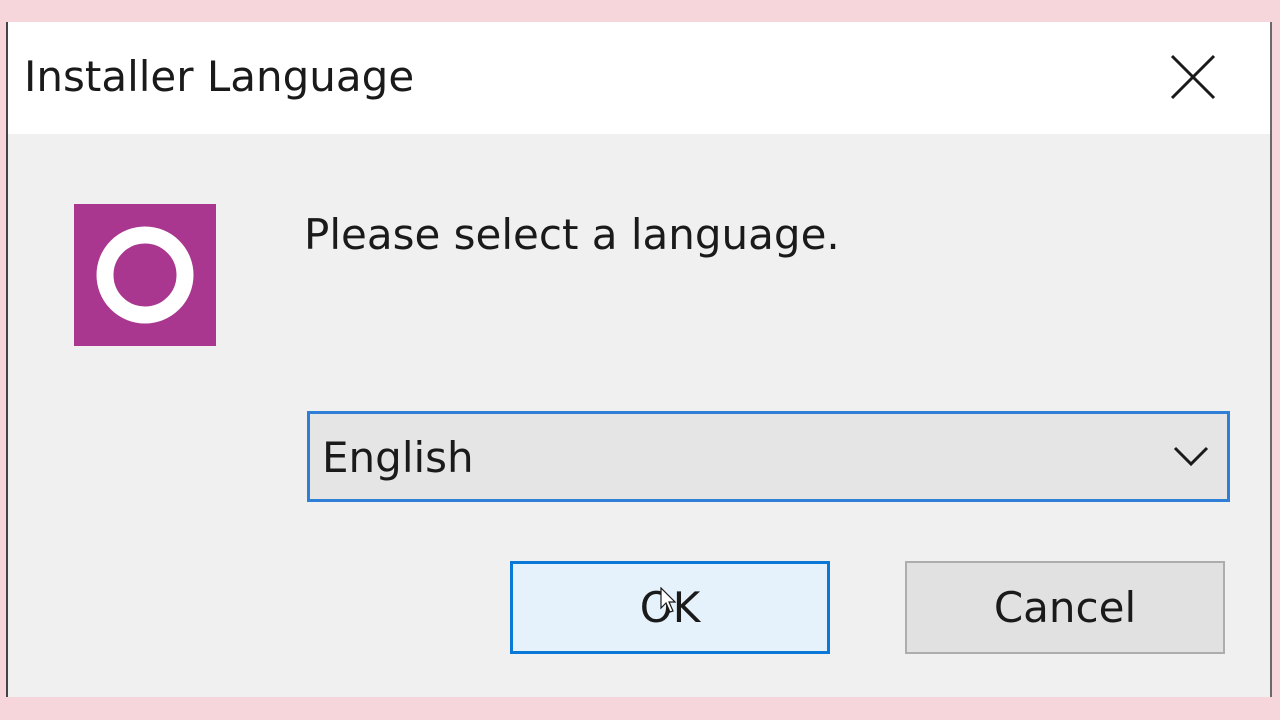 This screenshot has height=720, width=1280. I want to click on close-icon, so click(1193, 77).